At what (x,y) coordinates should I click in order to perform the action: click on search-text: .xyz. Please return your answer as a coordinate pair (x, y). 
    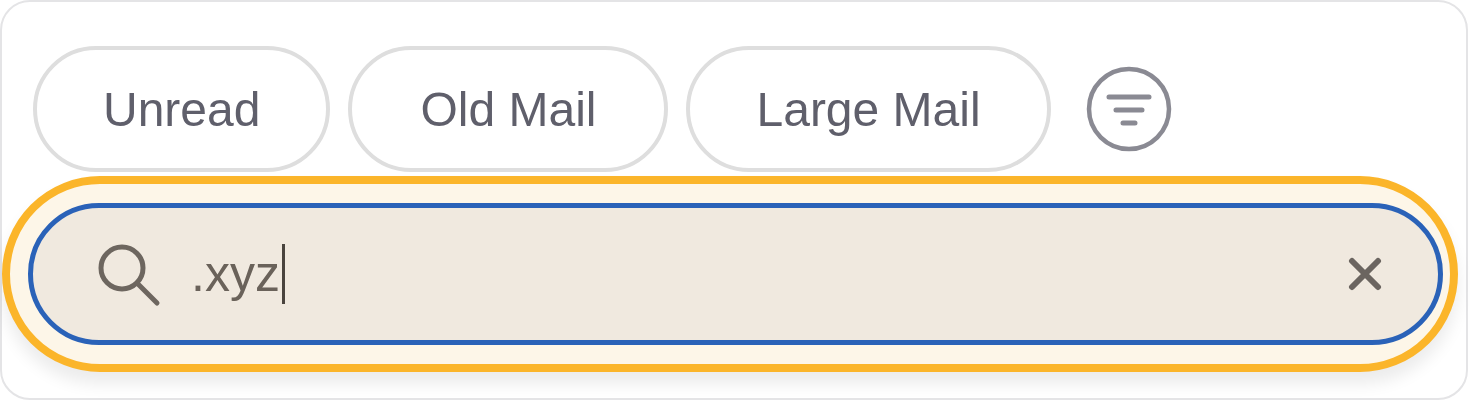
    Looking at the image, I should click on (235, 274).